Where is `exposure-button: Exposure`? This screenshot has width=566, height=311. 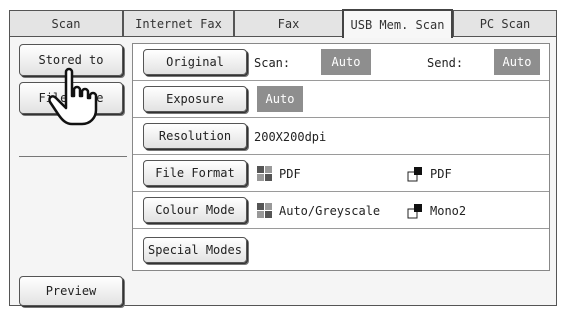 exposure-button: Exposure is located at coordinates (195, 99).